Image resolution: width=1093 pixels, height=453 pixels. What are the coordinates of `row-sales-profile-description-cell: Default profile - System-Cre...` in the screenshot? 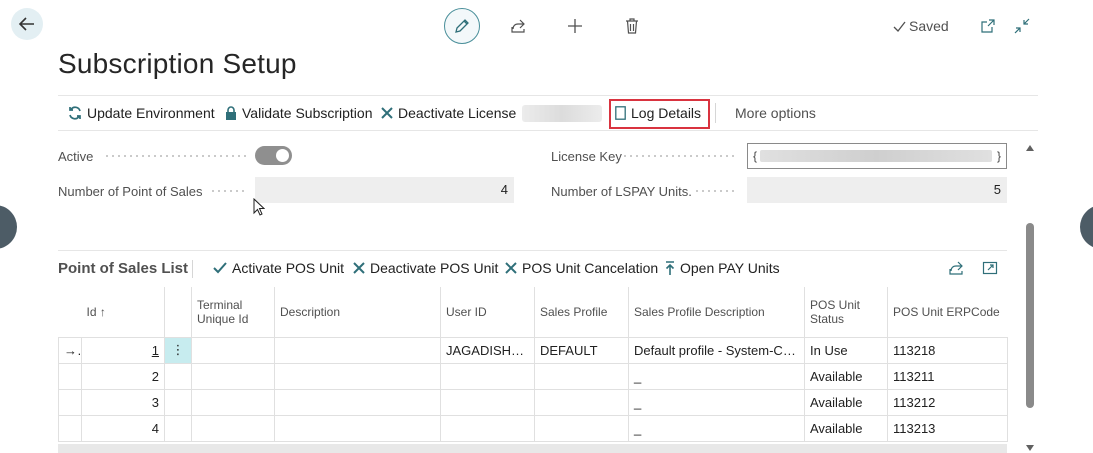 It's located at (716, 350).